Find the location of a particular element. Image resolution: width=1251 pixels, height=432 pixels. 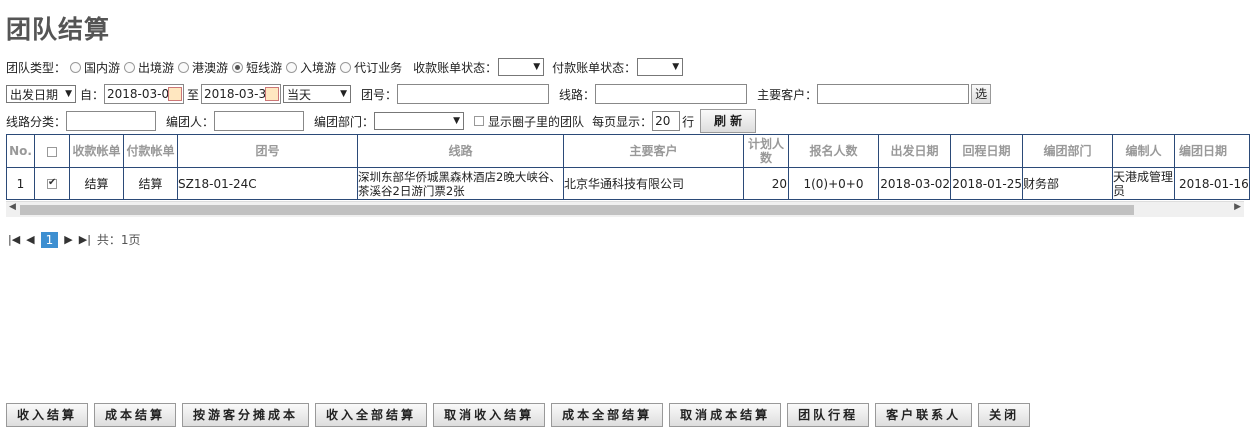

customer-input is located at coordinates (893, 94).